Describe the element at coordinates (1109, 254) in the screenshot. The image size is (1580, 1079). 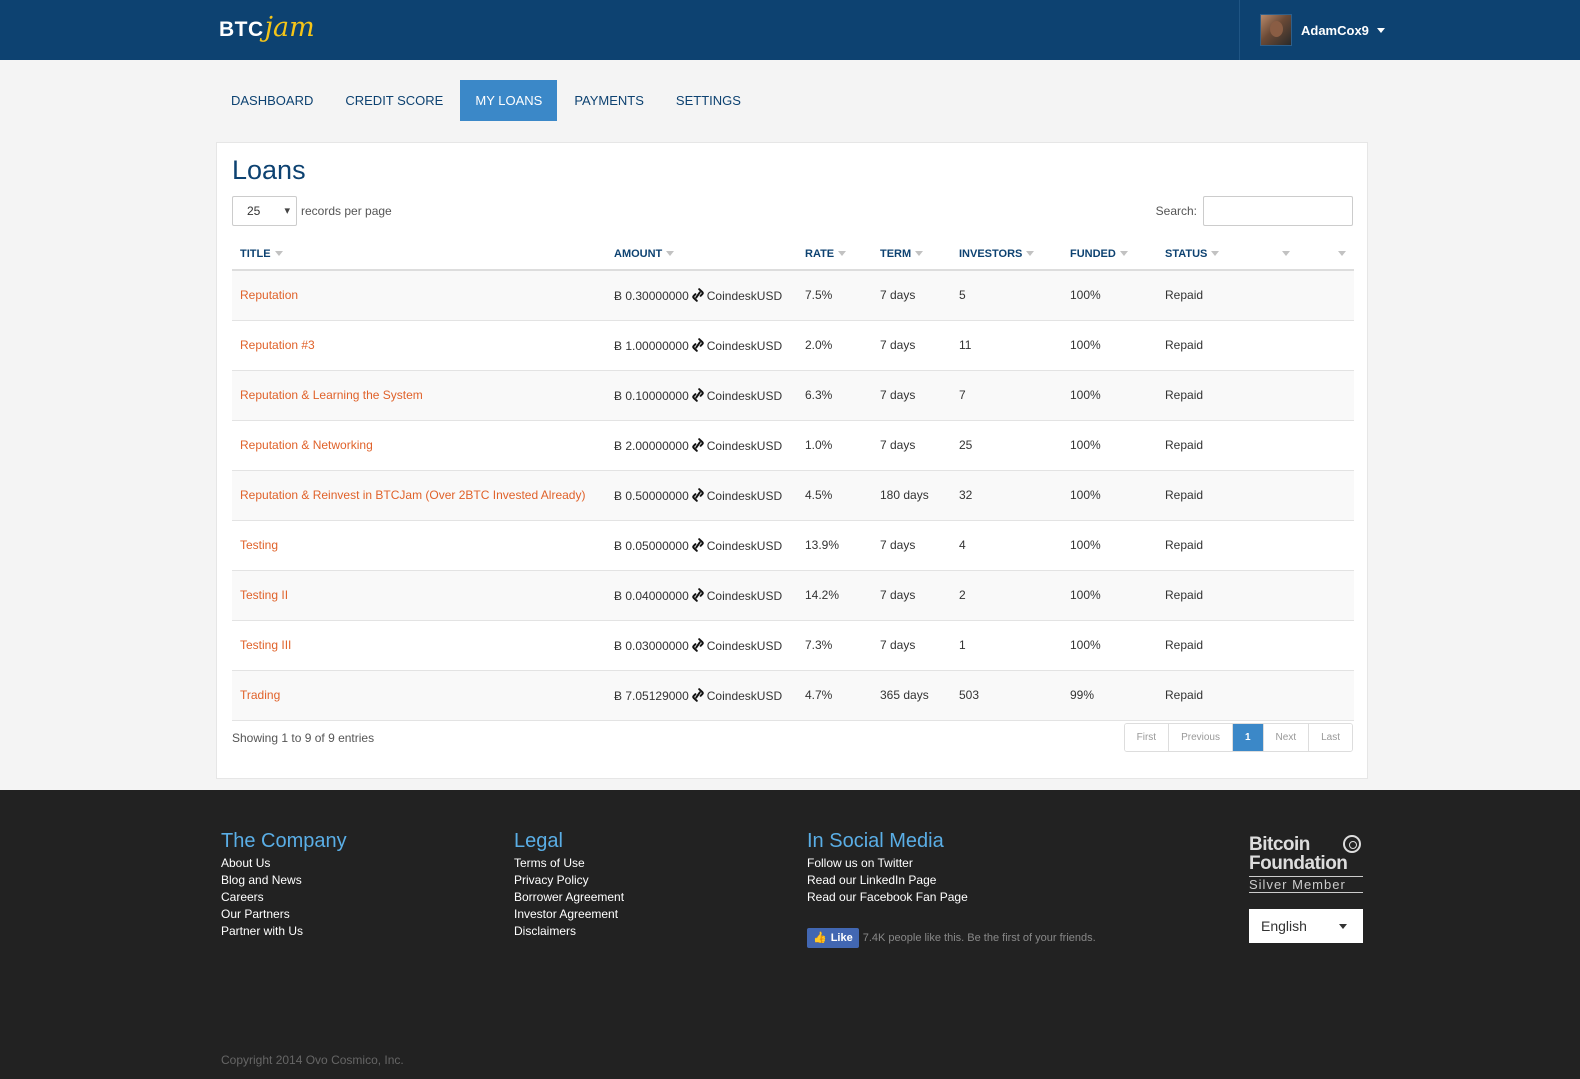
I see `col-funded: Funded` at that location.